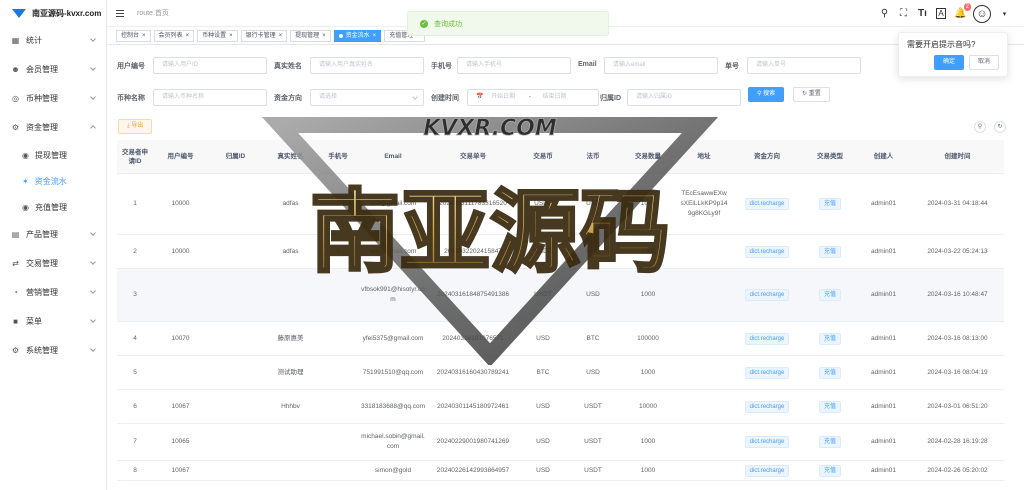 The height and width of the screenshot is (490, 1024). What do you see at coordinates (217, 35) in the screenshot?
I see `tab-2: 币种设置 ×` at bounding box center [217, 35].